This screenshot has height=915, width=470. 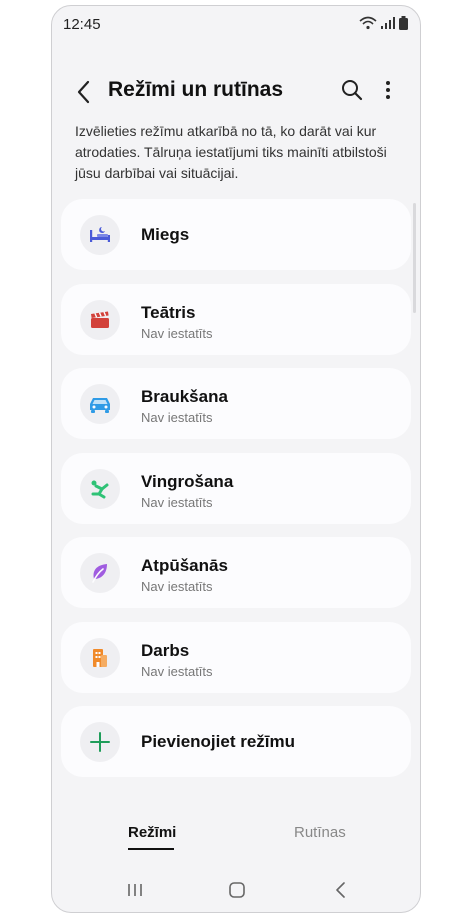 I want to click on app-bar: Režīmi un rutīnas, so click(x=236, y=92).